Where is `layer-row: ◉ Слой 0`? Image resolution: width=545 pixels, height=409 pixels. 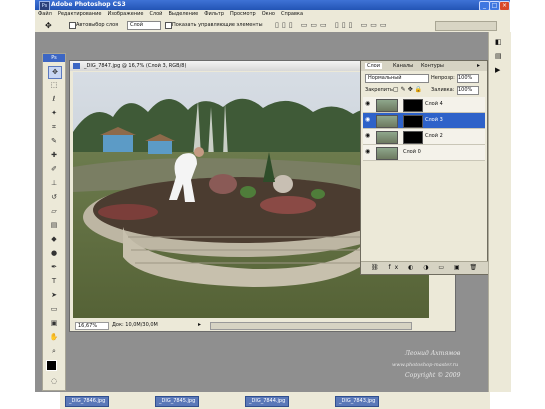
layer-row: ◉ Слой 0 is located at coordinates (424, 153).